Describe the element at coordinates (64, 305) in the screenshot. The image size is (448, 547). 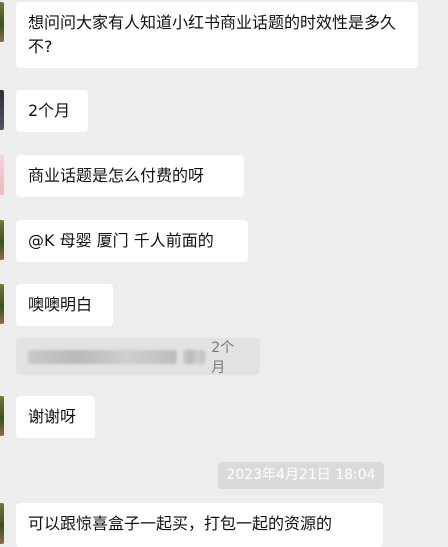
I see `message-bubble: 噢噢明白` at that location.